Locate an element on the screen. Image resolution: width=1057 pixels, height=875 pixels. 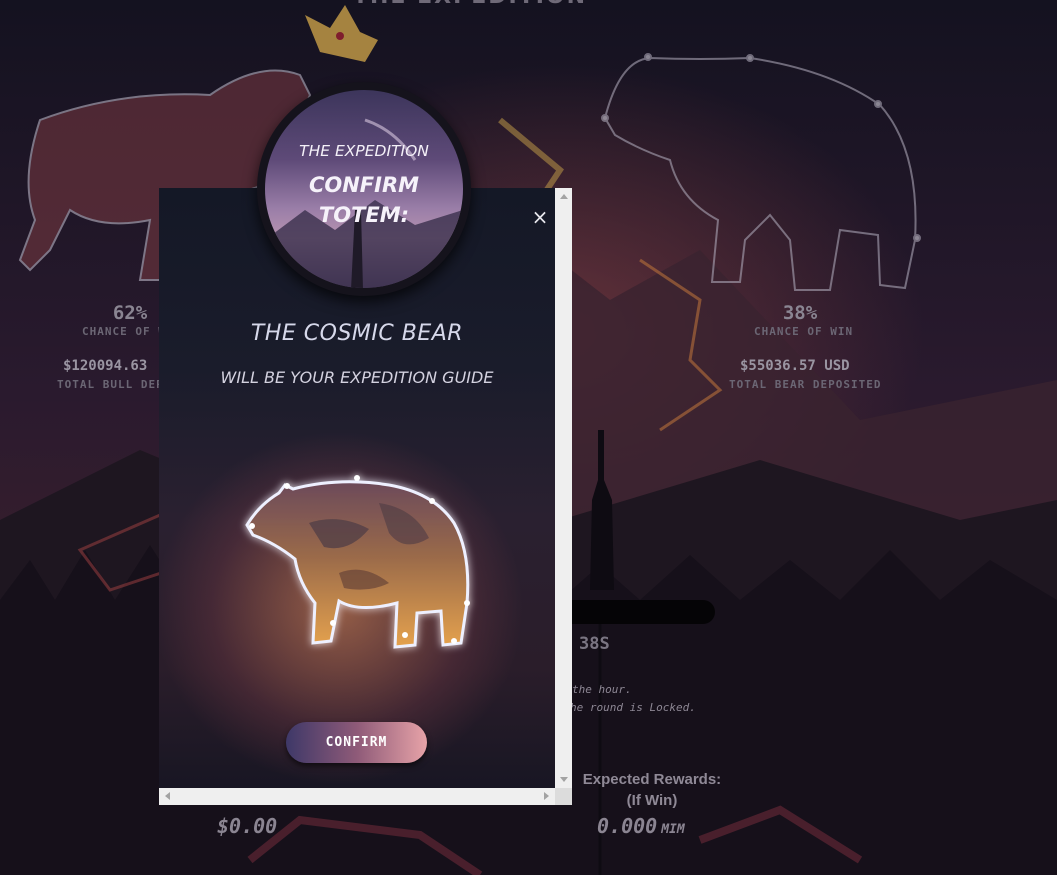
bear-deposited-label: TOTAL BEAR DEPOSITED is located at coordinates (805, 384).